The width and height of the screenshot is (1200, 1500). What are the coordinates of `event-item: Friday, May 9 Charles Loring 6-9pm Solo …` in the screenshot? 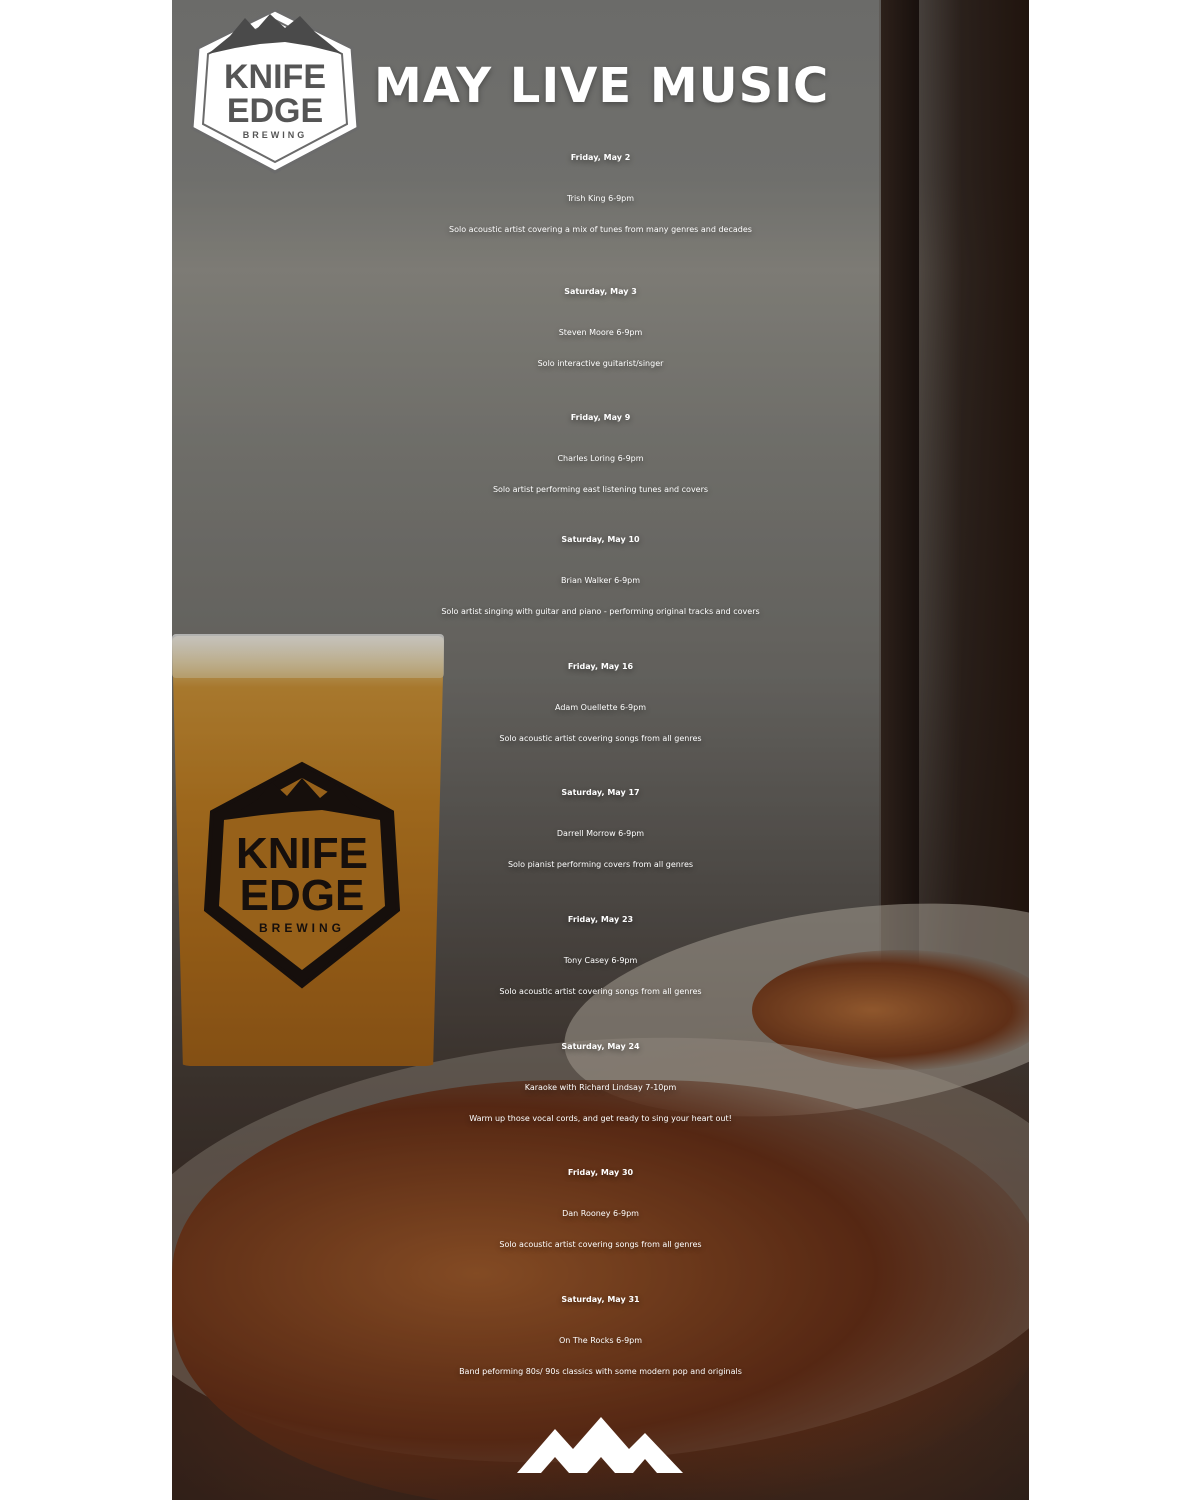 It's located at (600, 449).